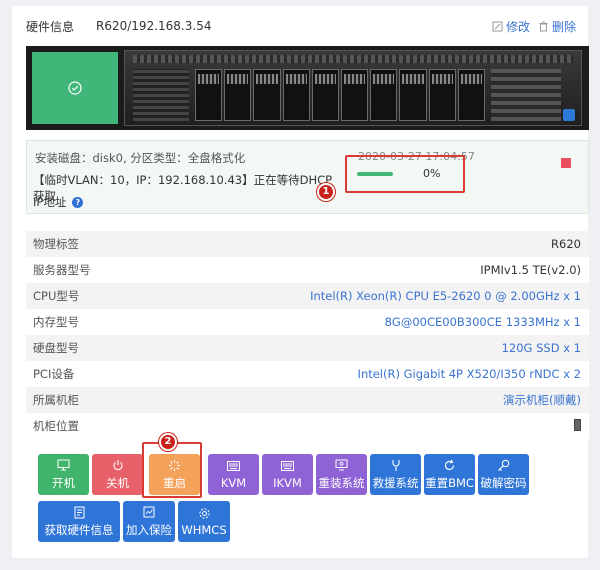 The height and width of the screenshot is (570, 600). Describe the element at coordinates (174, 483) in the screenshot. I see `restart-label: 重启` at that location.